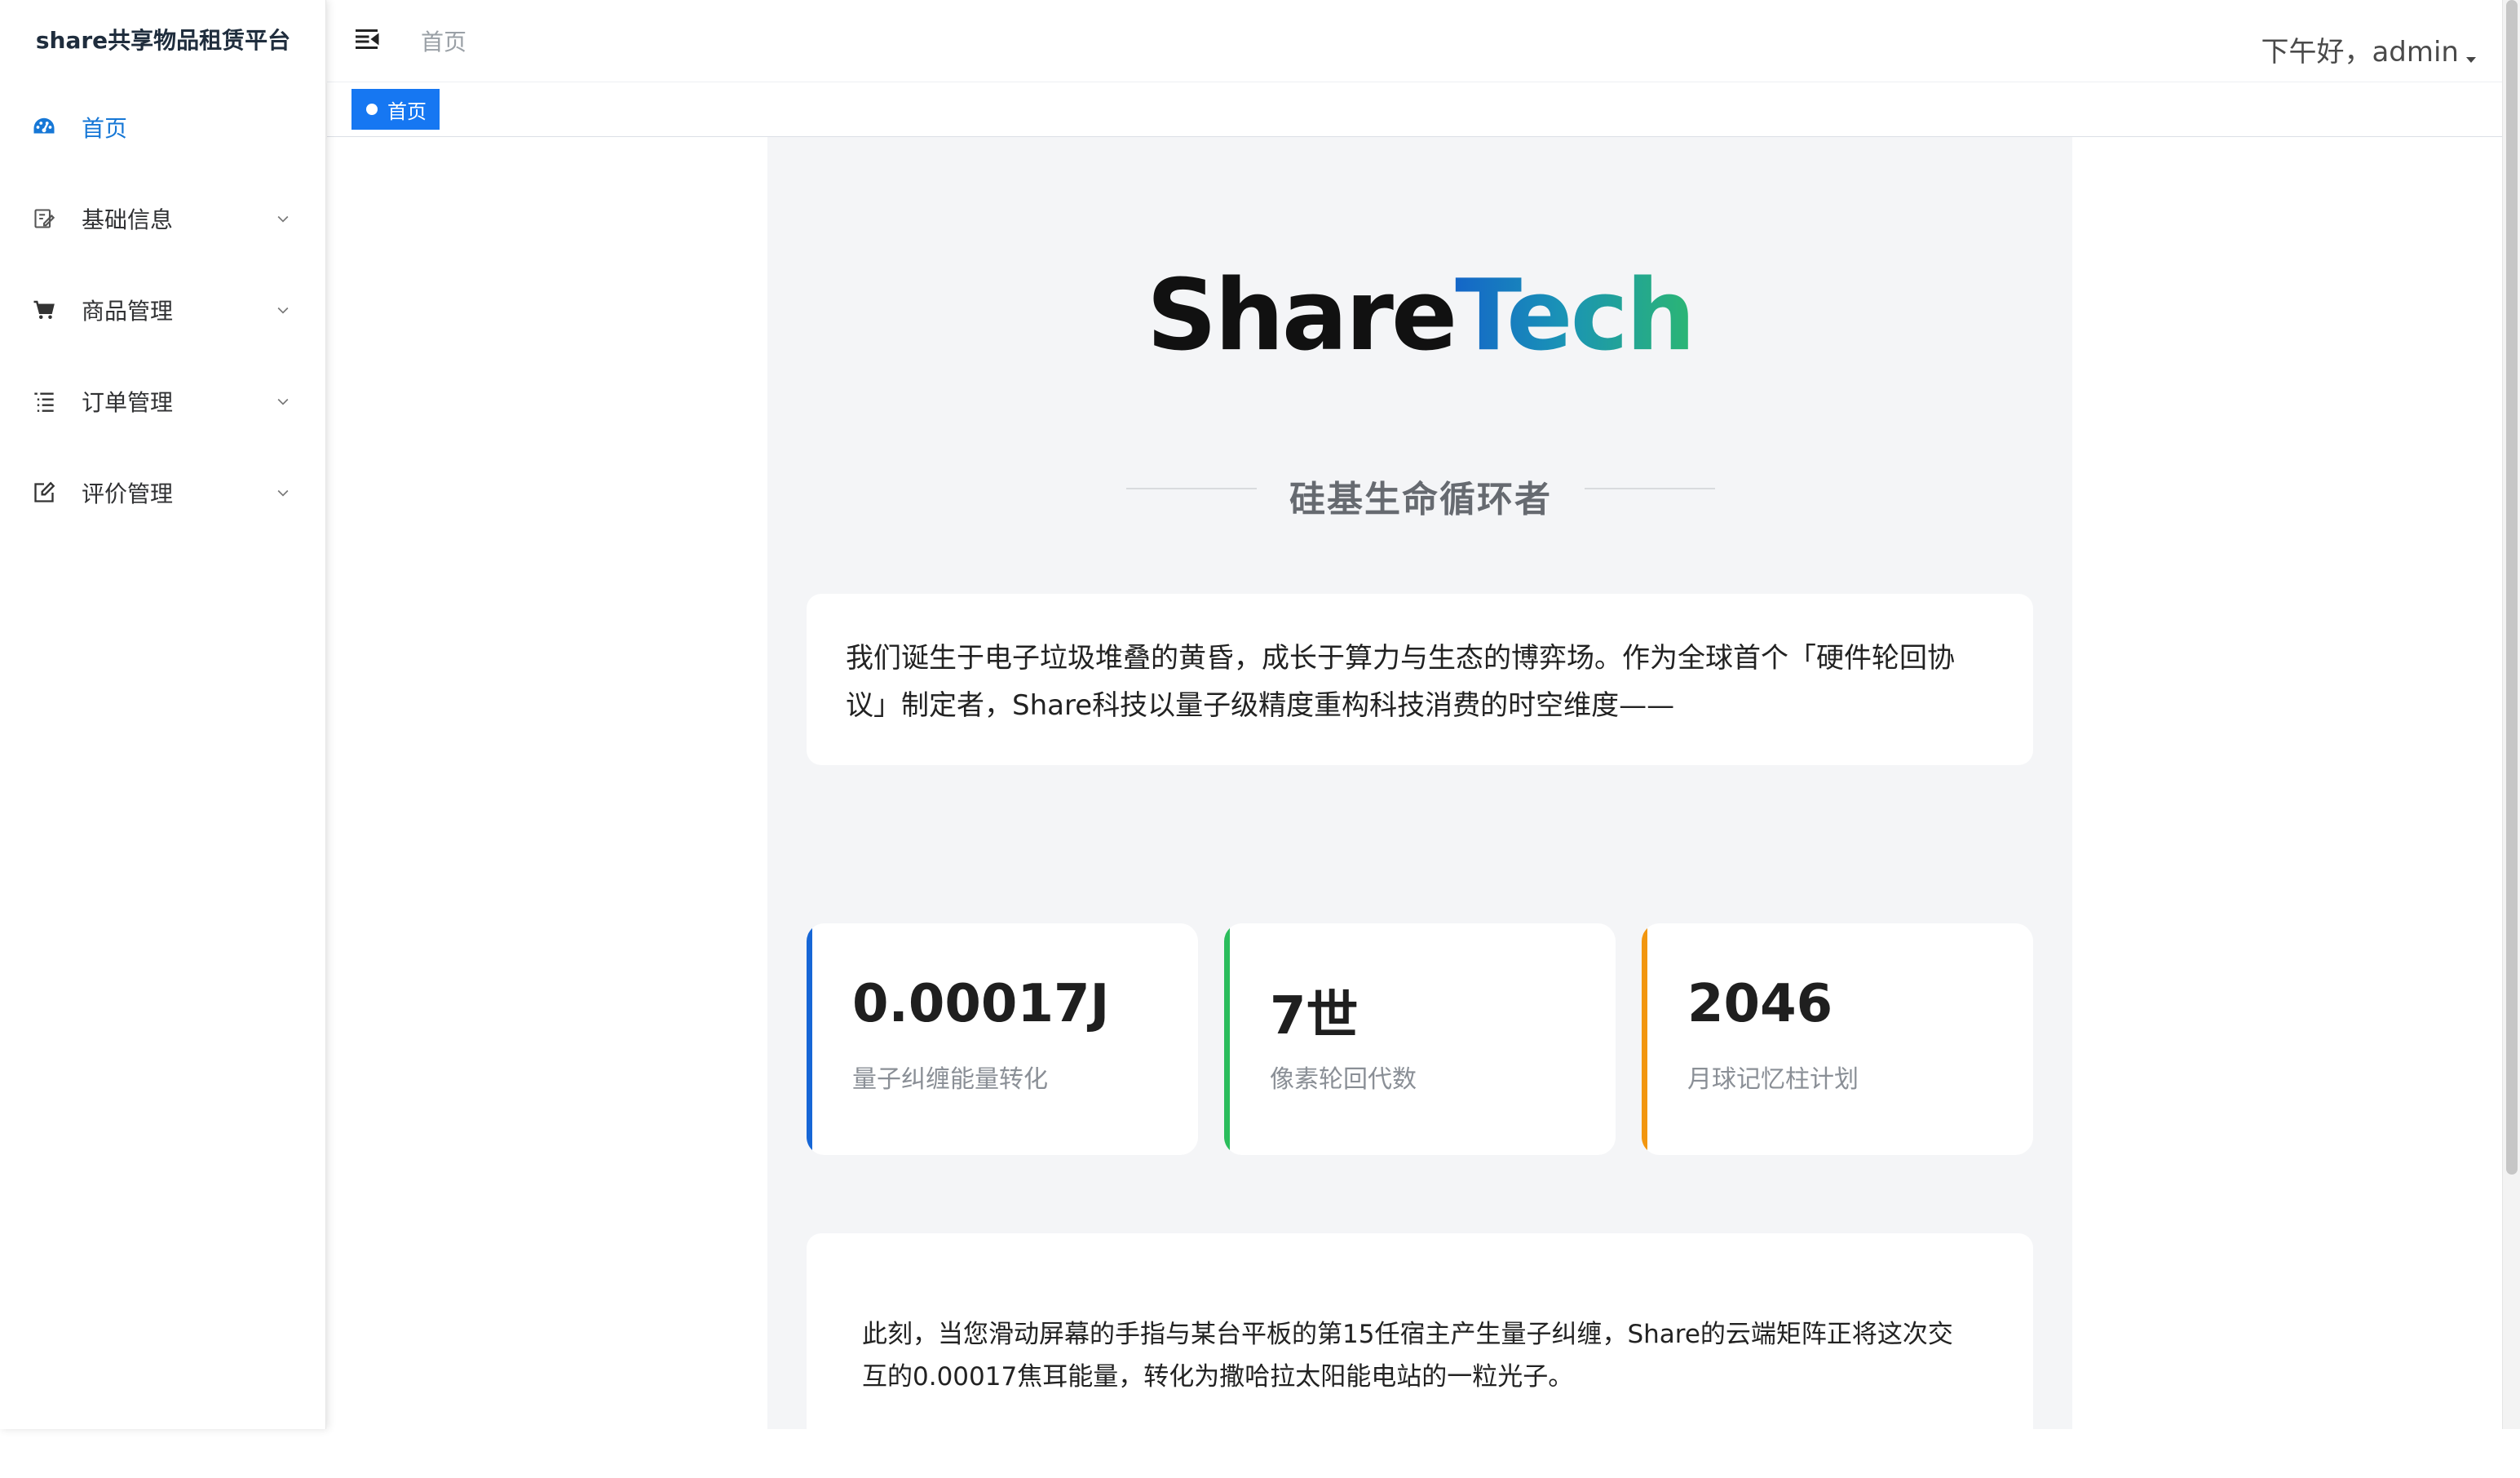 This screenshot has height=1478, width=2520. Describe the element at coordinates (127, 310) in the screenshot. I see `sidebar-item-label: 商品管理` at that location.